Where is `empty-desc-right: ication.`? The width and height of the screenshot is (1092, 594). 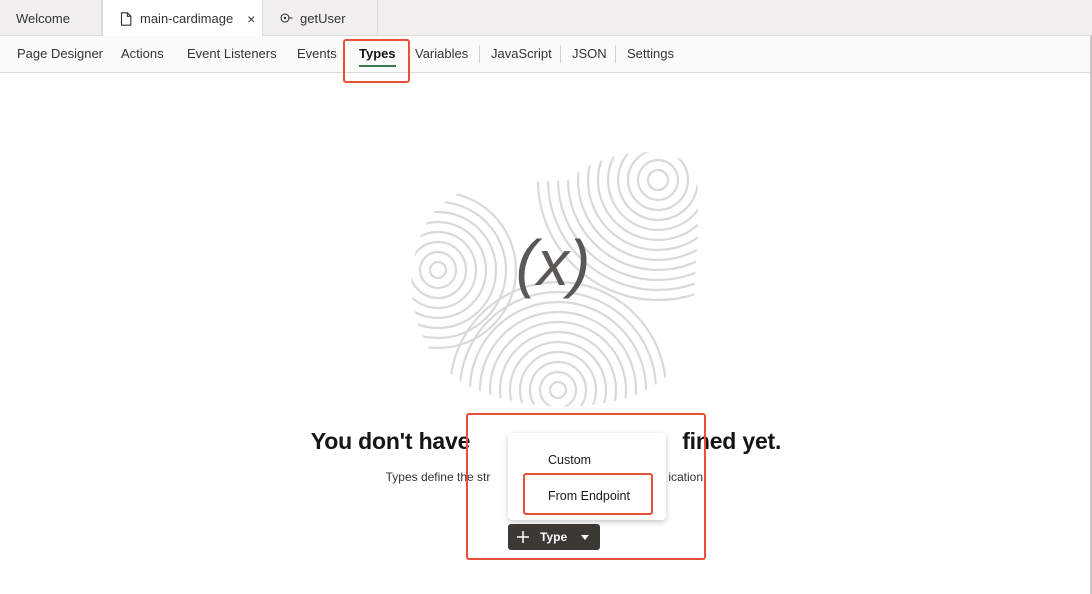 empty-desc-right: ication. is located at coordinates (687, 477).